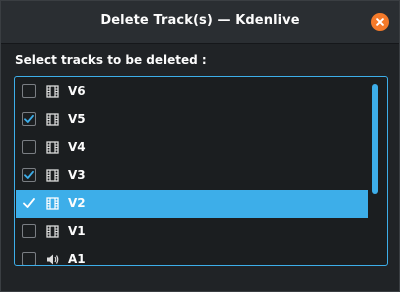  Describe the element at coordinates (192, 120) in the screenshot. I see `track-row: V5` at that location.